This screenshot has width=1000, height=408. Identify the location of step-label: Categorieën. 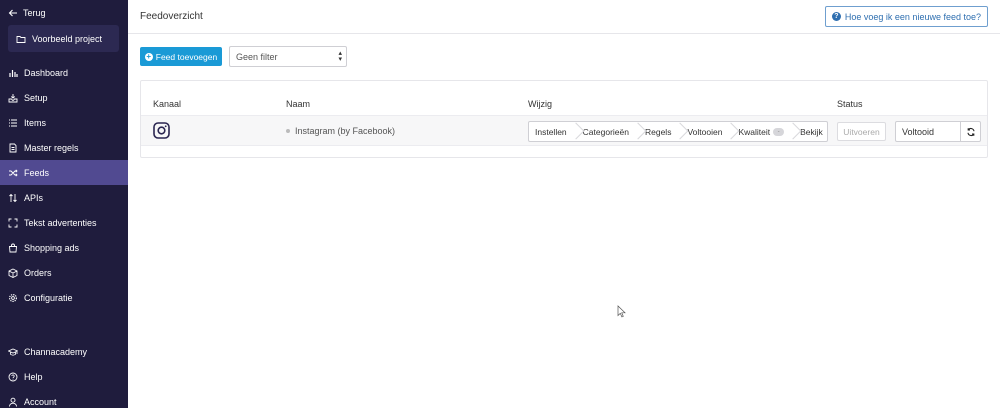
(605, 131).